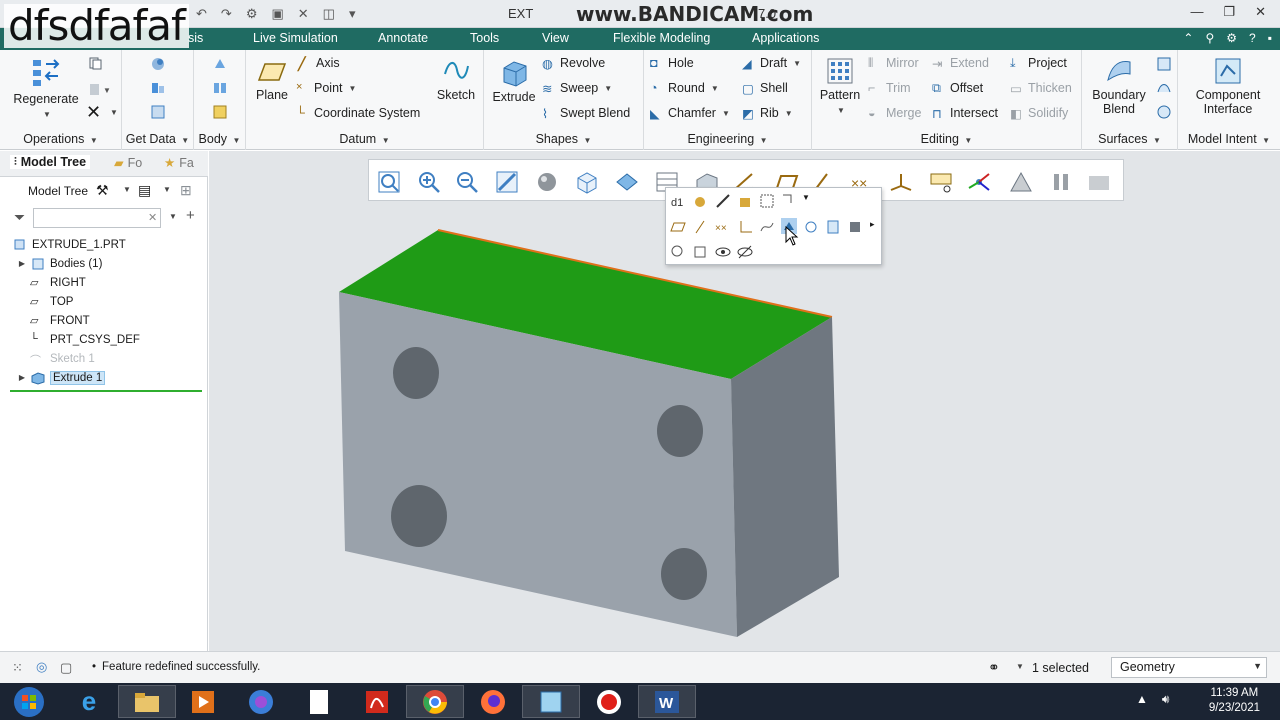 This screenshot has width=1280, height=720. What do you see at coordinates (1119, 86) in the screenshot?
I see `boundary-blend-button: Boundary Blend` at bounding box center [1119, 86].